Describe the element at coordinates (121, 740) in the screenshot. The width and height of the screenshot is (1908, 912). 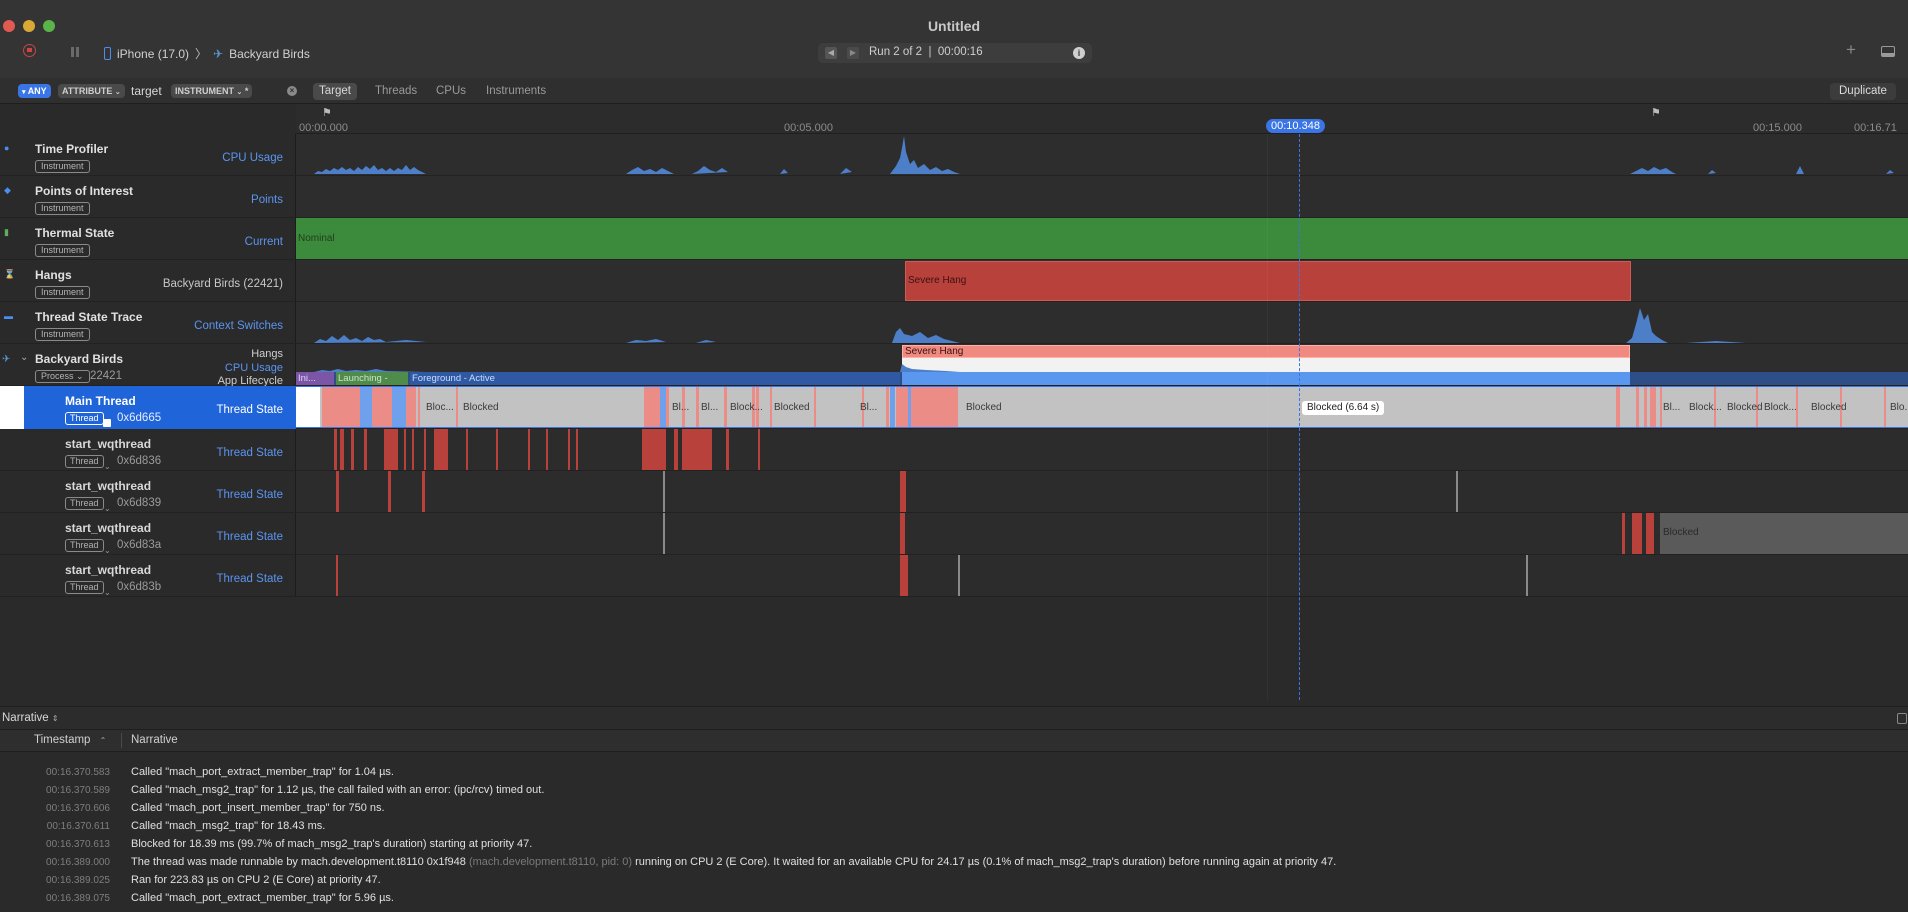
I see `column-divider` at that location.